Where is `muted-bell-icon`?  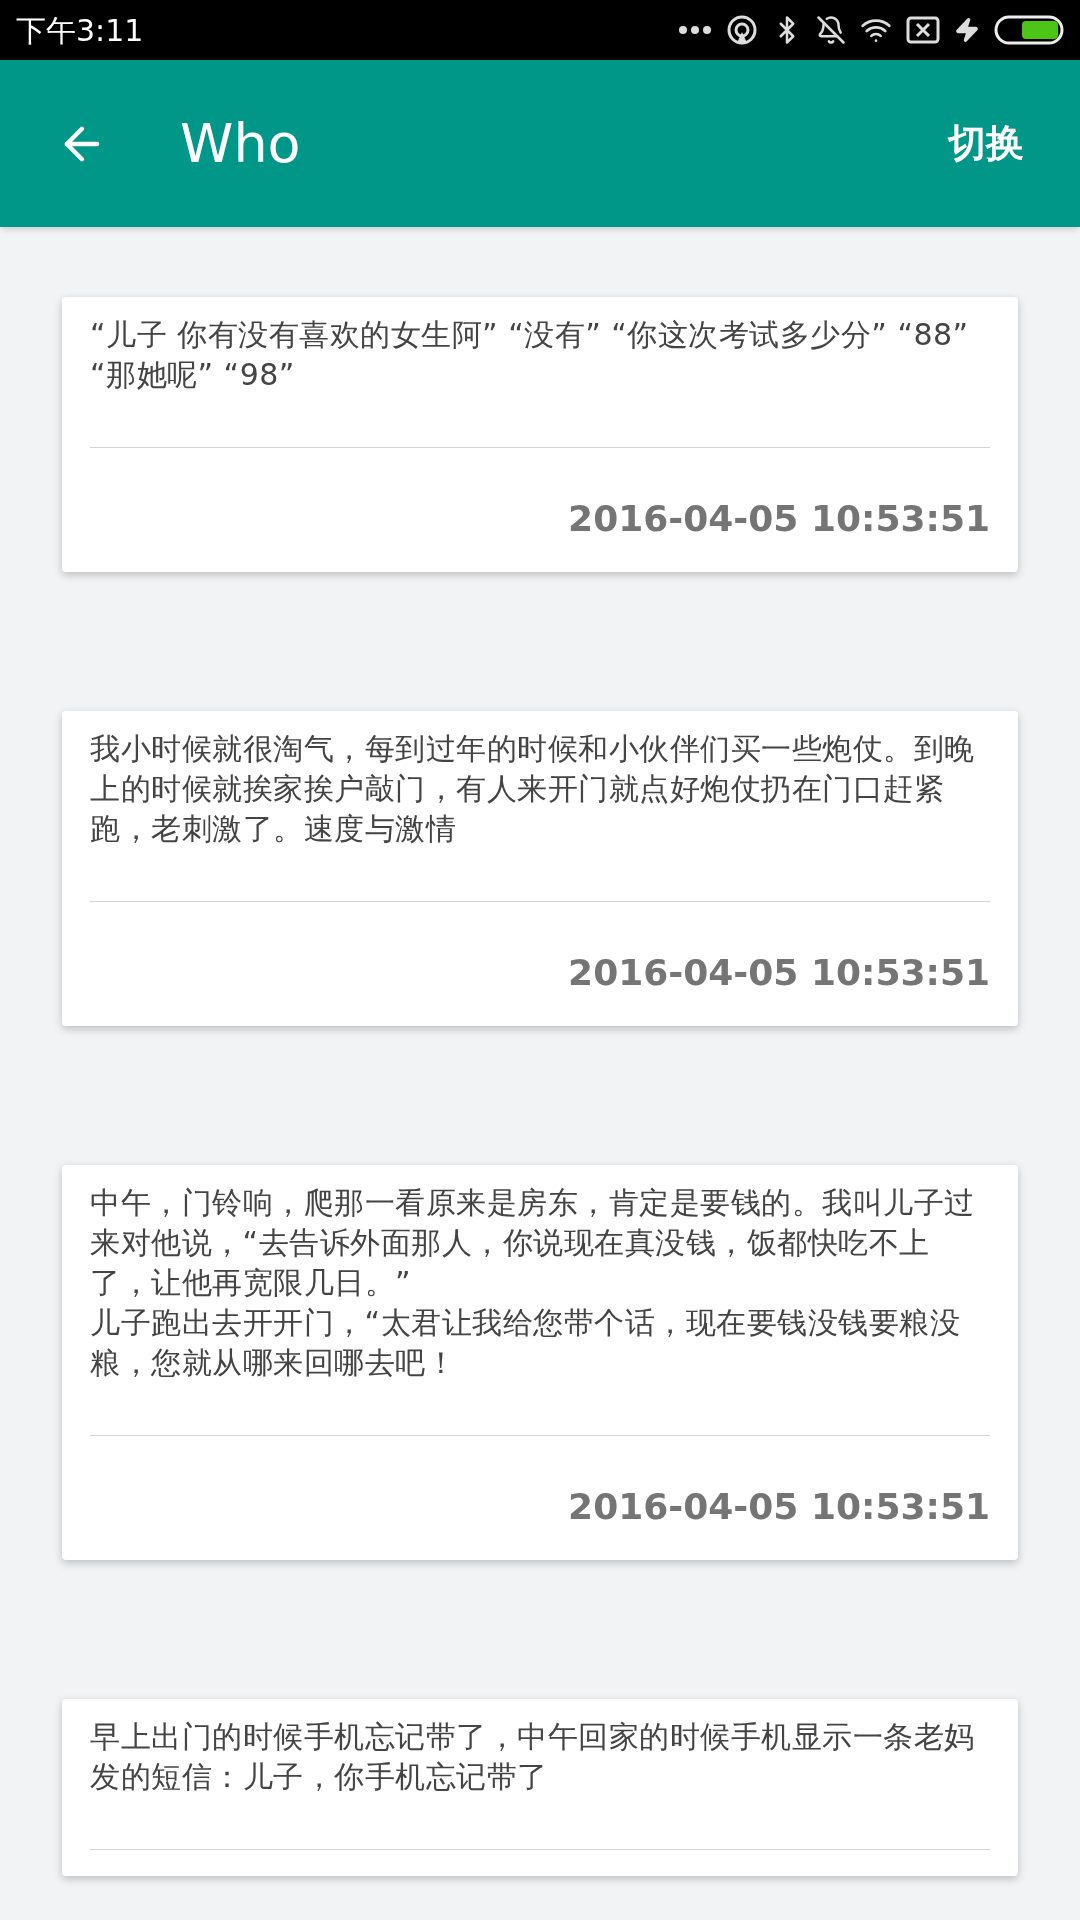 muted-bell-icon is located at coordinates (831, 30).